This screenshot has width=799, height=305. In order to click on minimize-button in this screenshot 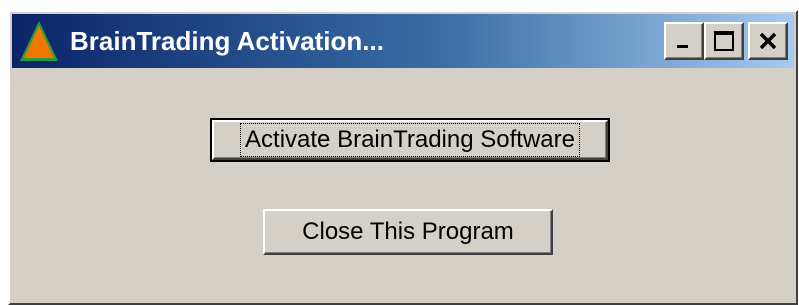, I will do `click(684, 41)`.